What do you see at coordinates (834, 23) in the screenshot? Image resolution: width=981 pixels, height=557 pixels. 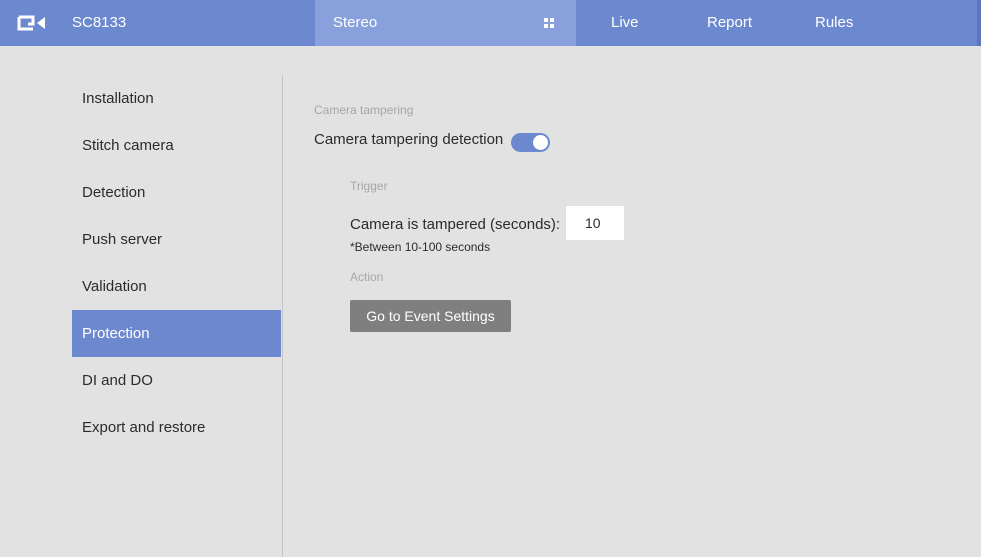 I see `tab-rules: Rules` at bounding box center [834, 23].